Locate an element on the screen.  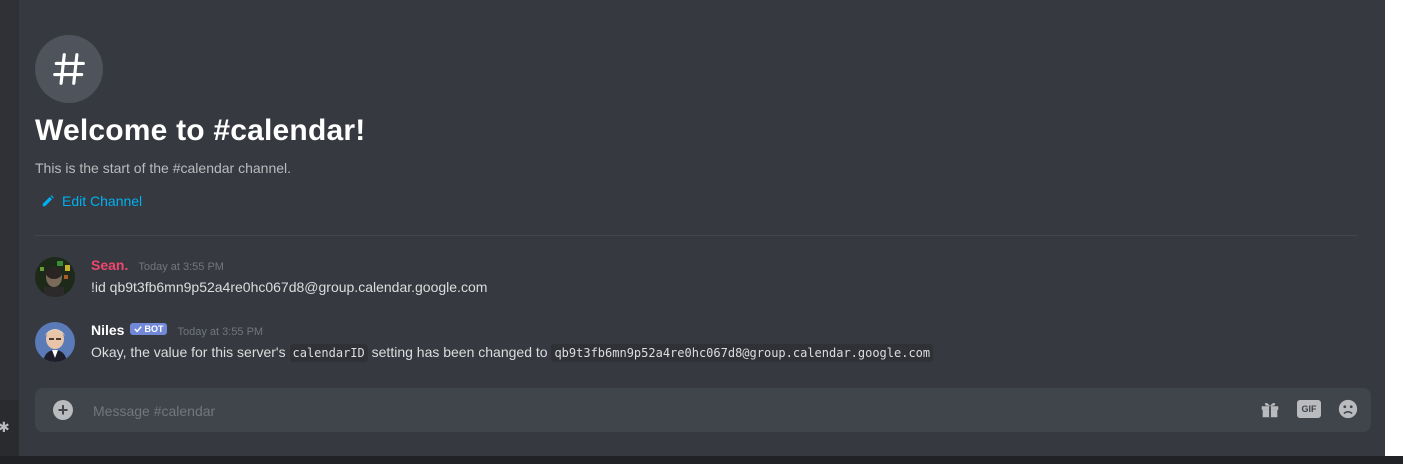
message-input is located at coordinates (643, 411).